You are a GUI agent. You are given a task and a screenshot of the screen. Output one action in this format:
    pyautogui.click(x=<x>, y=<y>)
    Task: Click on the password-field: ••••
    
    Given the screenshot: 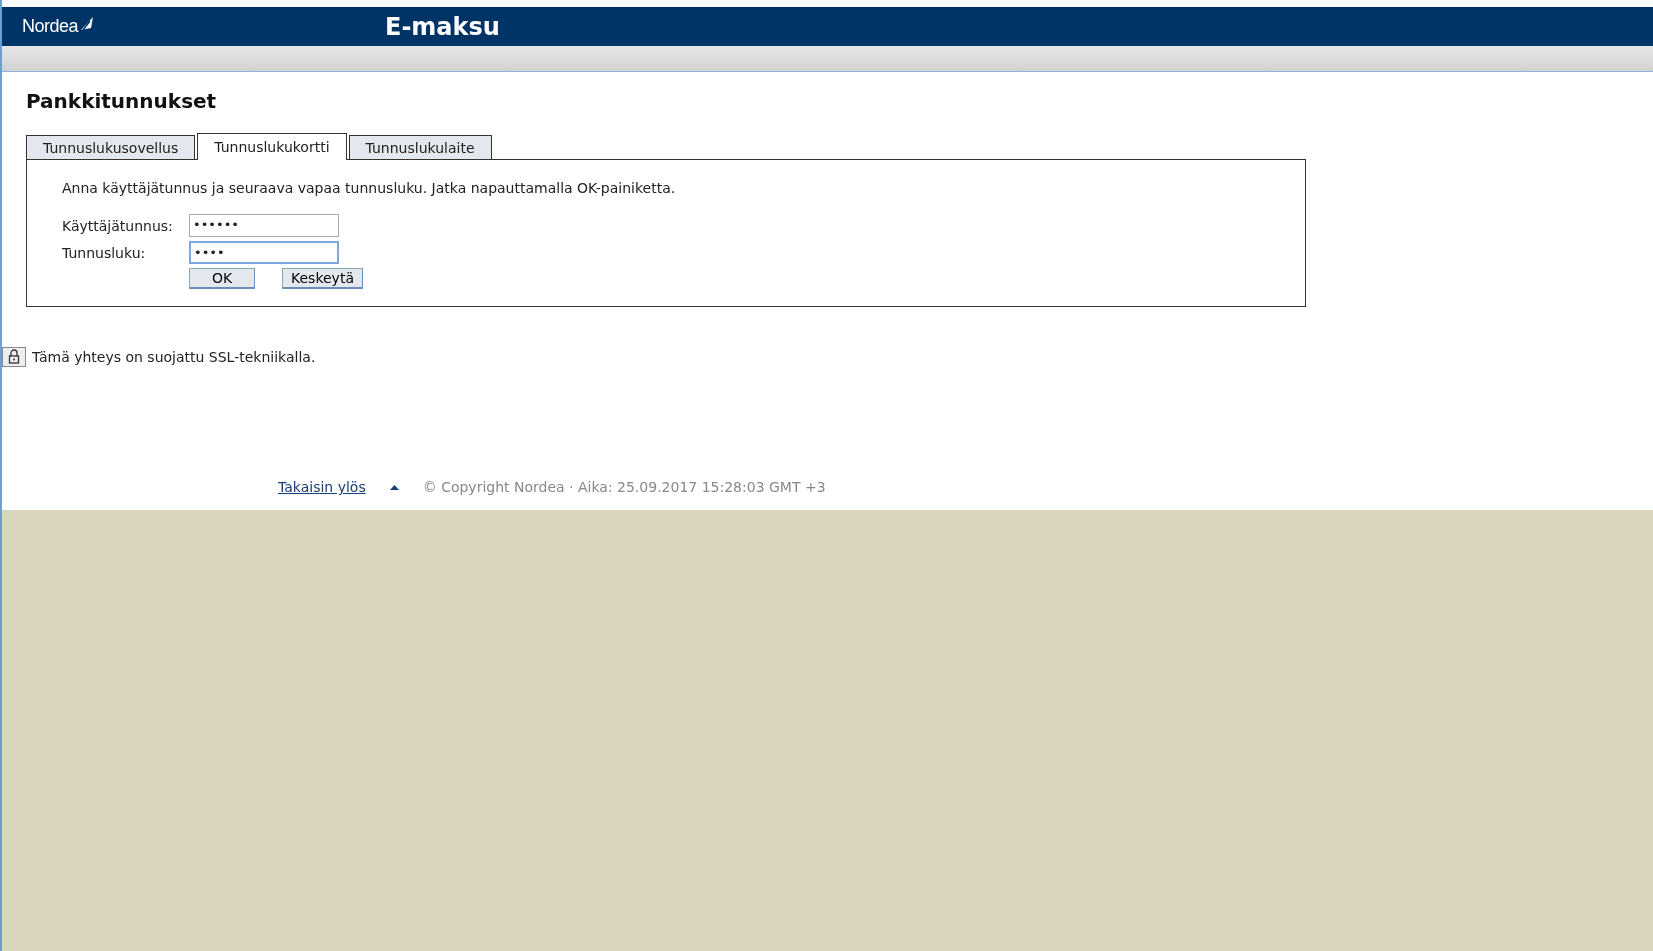 What is the action you would take?
    pyautogui.click(x=264, y=252)
    